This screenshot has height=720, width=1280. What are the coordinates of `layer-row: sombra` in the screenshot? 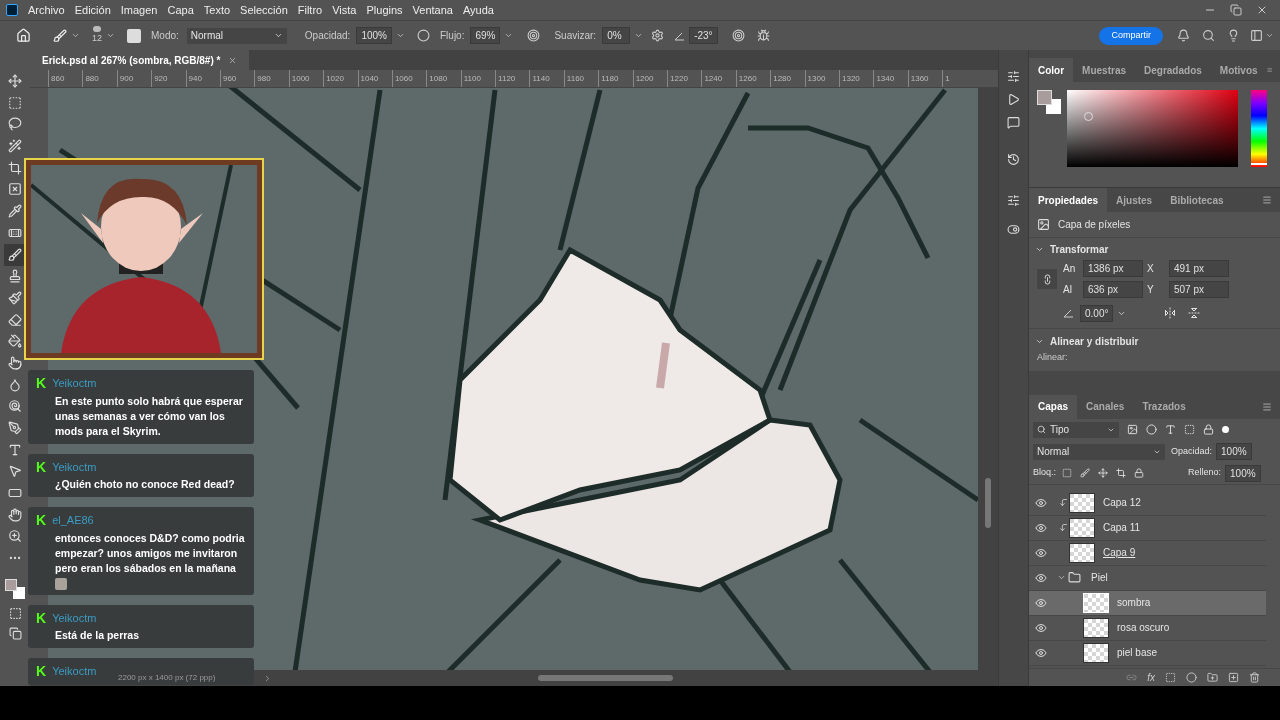 It's located at (1147, 603).